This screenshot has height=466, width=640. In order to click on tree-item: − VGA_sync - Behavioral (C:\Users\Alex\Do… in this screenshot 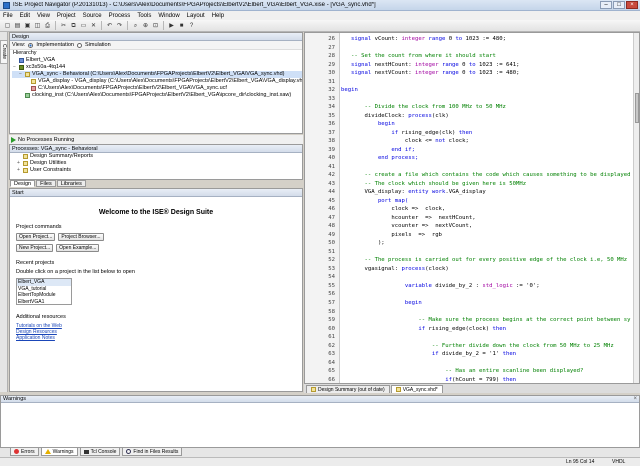, I will do `click(157, 74)`.